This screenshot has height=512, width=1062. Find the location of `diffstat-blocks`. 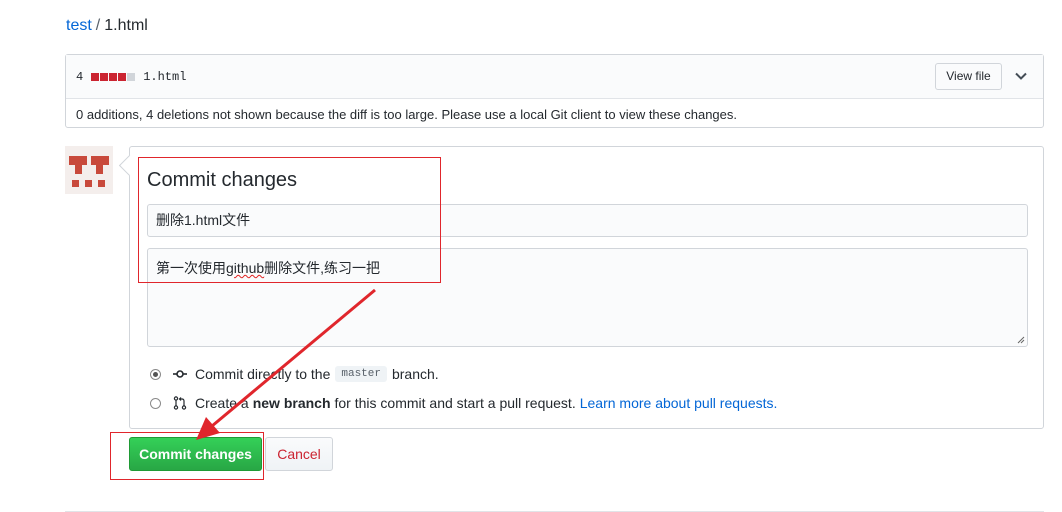

diffstat-blocks is located at coordinates (113, 77).